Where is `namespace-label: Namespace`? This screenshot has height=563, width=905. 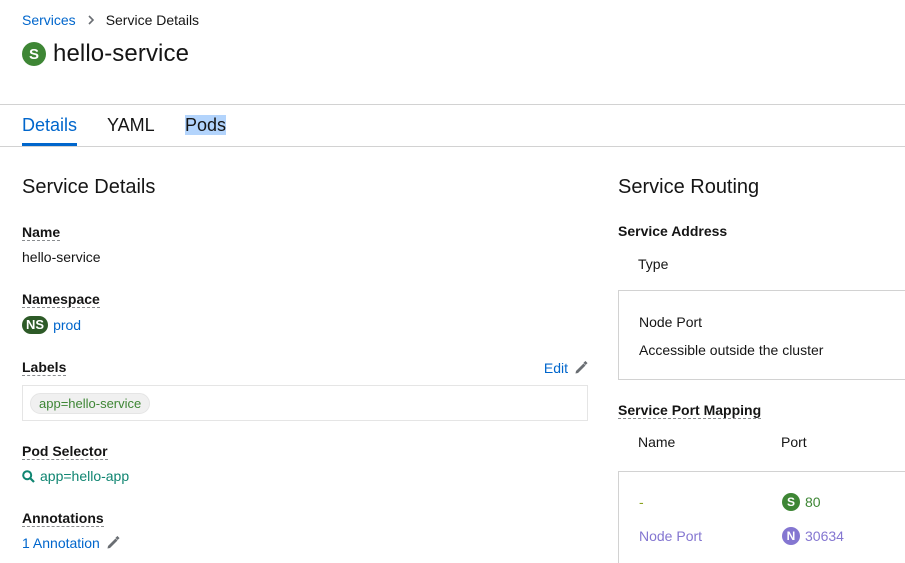 namespace-label: Namespace is located at coordinates (61, 299).